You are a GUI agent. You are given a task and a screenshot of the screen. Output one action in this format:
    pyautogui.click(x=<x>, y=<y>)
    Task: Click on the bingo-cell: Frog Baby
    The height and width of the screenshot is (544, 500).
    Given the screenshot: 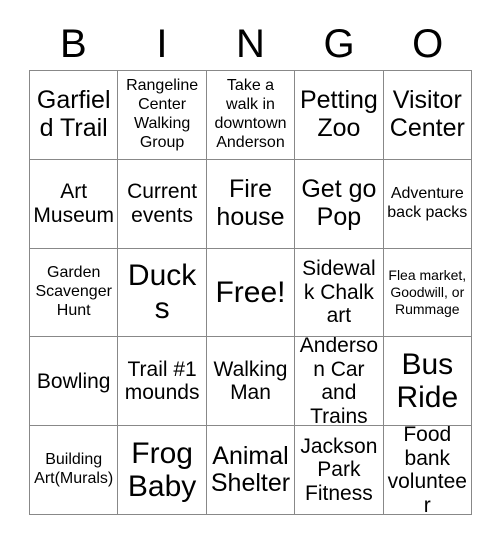 What is the action you would take?
    pyautogui.click(x=162, y=470)
    